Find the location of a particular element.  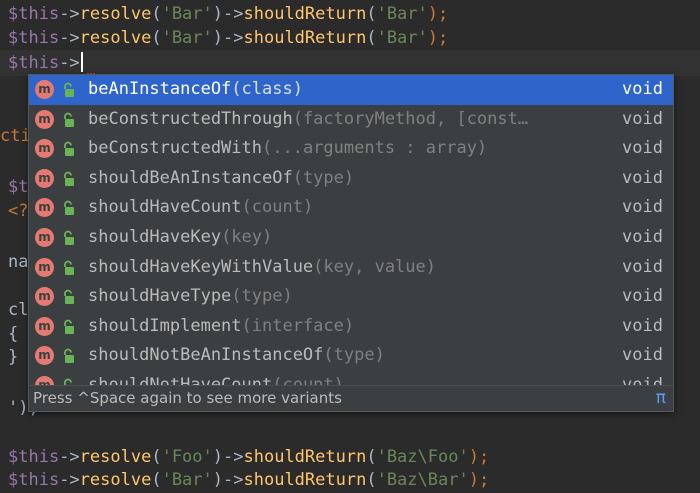

completion-item-name: shouldHaveKey is located at coordinates (155, 236).